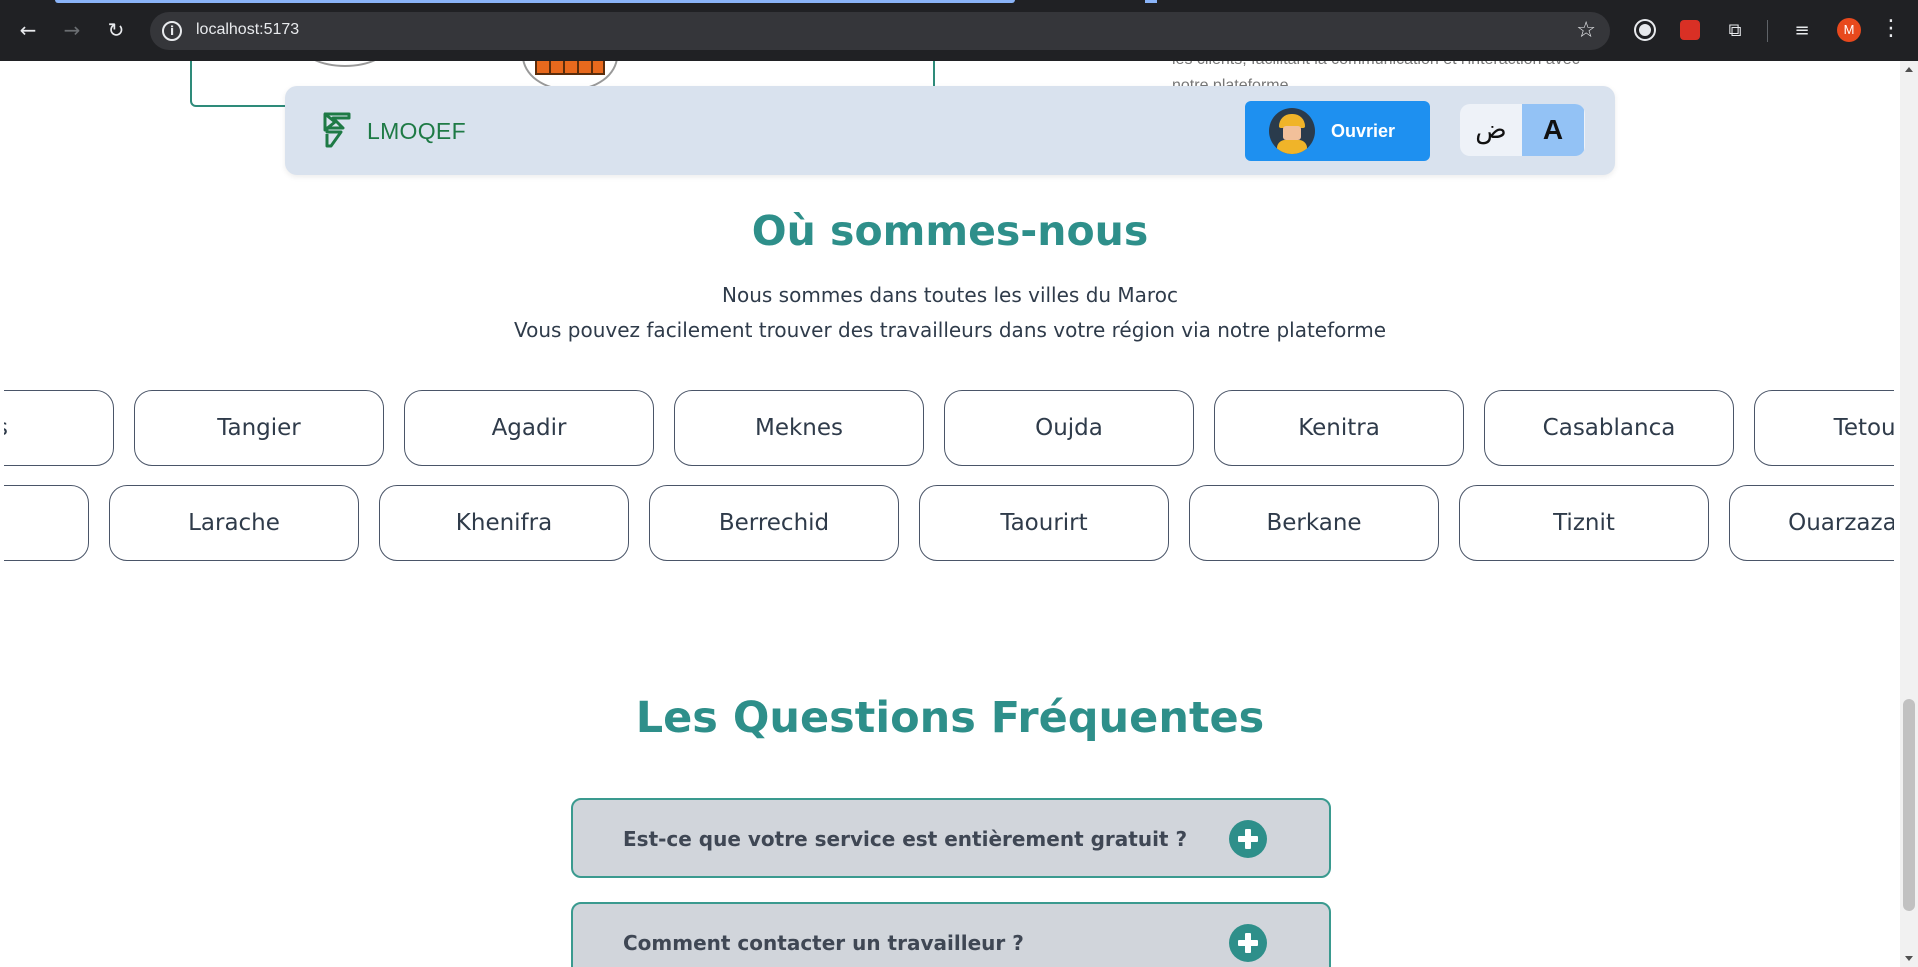  I want to click on city-pill: Oujda, so click(1069, 428).